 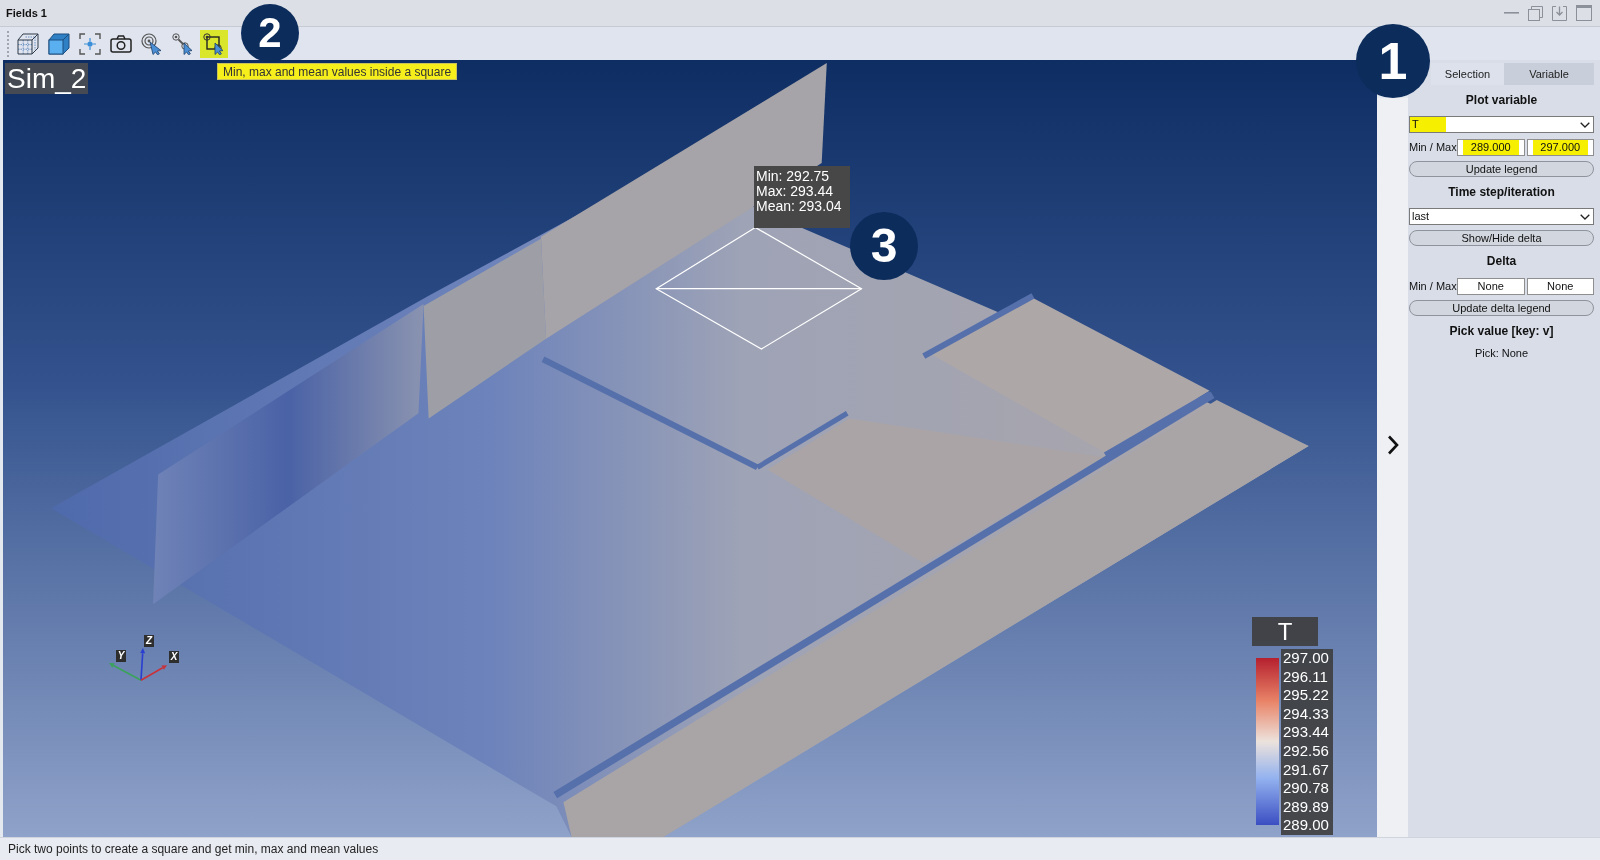 I want to click on axis-label: Y, so click(x=121, y=656).